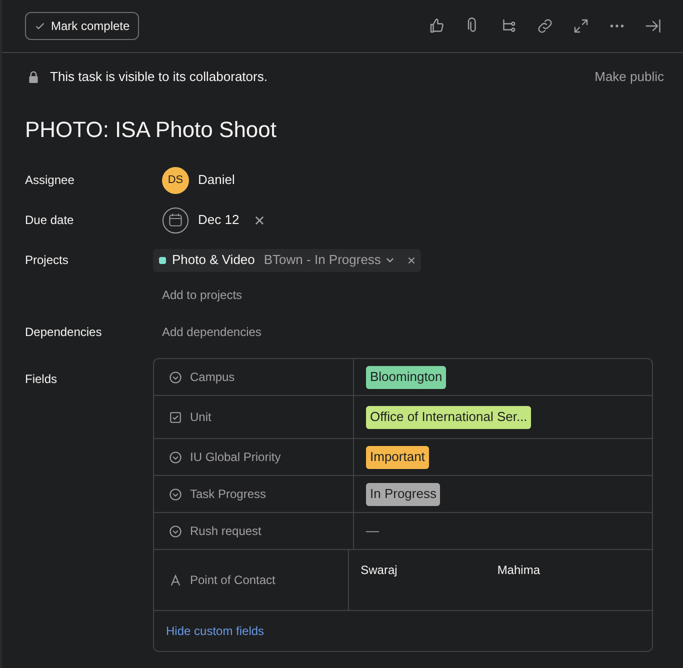 The image size is (683, 668). Describe the element at coordinates (219, 220) in the screenshot. I see `due-date-value: Dec 12` at that location.